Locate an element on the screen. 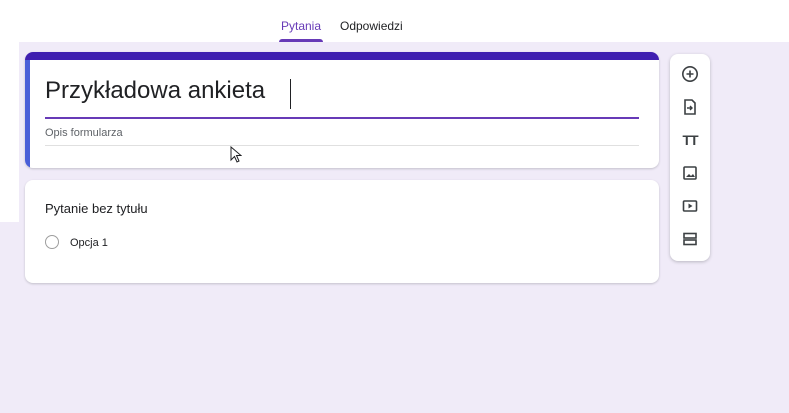 The image size is (789, 413). text-caret is located at coordinates (290, 94).